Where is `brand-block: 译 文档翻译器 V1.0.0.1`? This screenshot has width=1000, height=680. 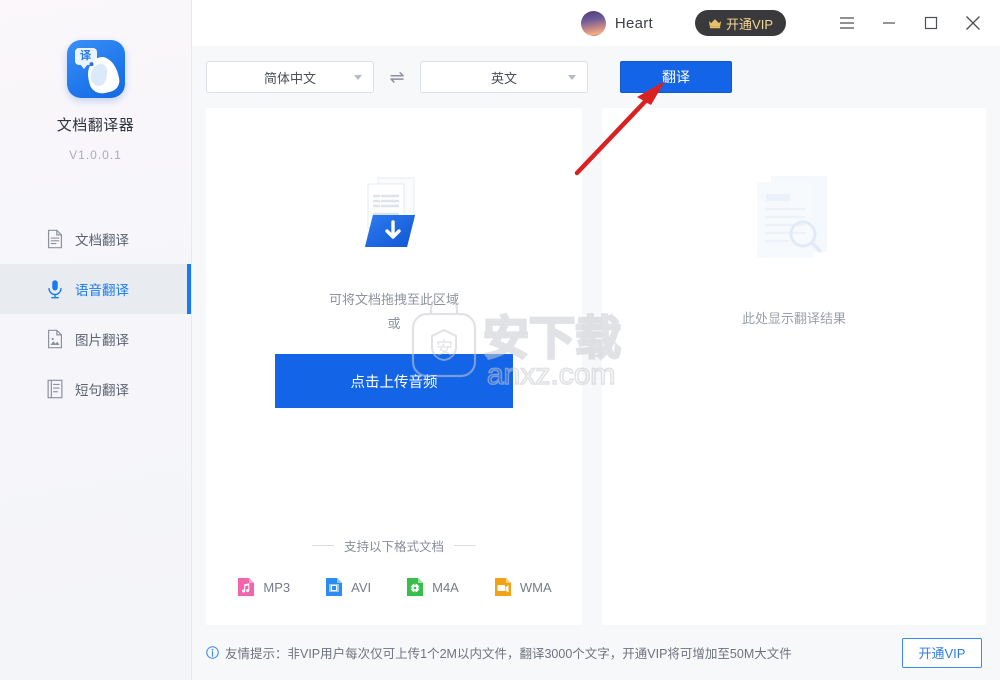 brand-block: 译 文档翻译器 V1.0.0.1 is located at coordinates (95, 81).